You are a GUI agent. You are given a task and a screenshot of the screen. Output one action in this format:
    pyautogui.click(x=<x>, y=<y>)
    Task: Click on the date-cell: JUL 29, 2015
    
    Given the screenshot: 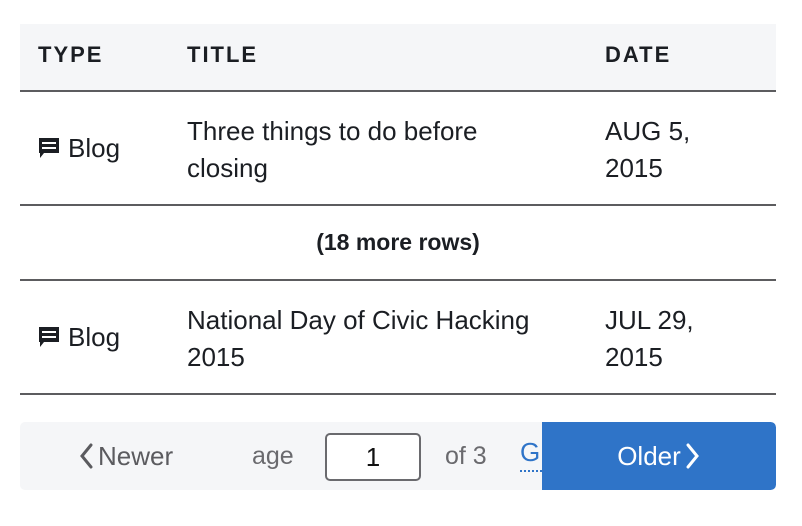 What is the action you would take?
    pyautogui.click(x=649, y=338)
    